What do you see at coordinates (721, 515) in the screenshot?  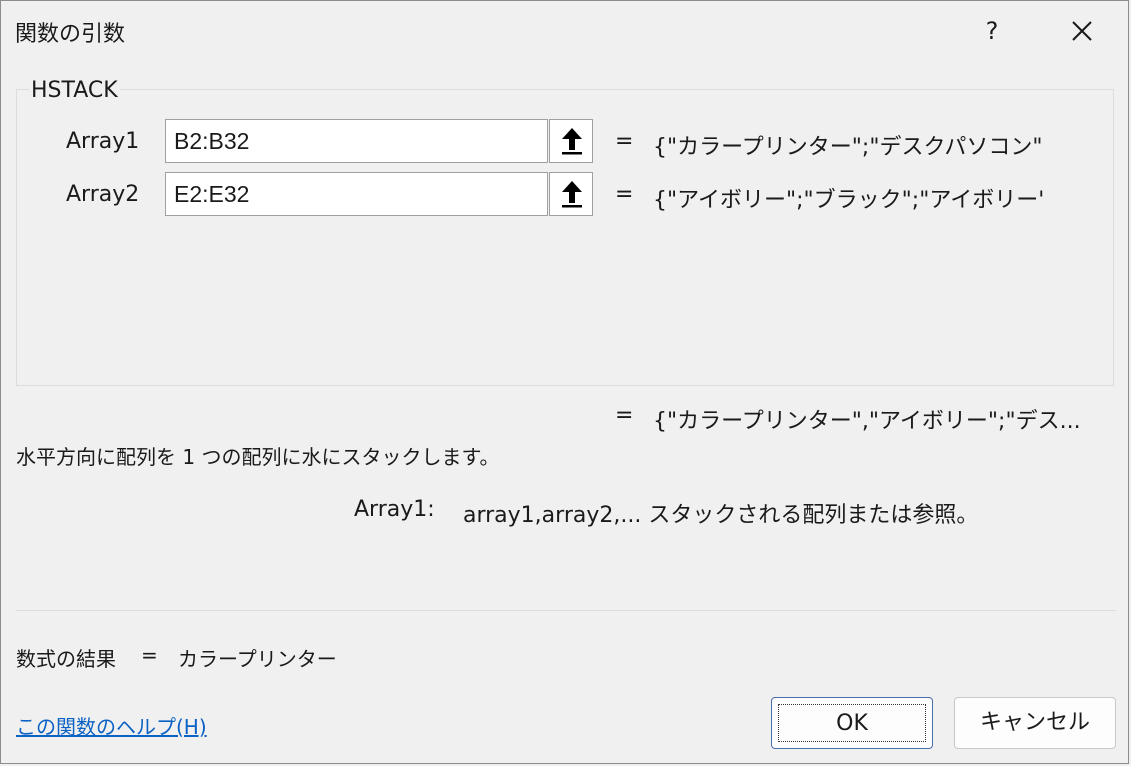 I see `argument-help-text: array1,array2,... スタックされる配列または参照。` at bounding box center [721, 515].